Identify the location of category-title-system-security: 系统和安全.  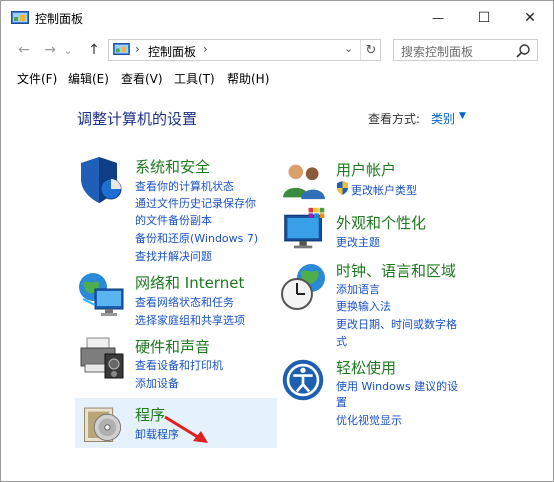
(172, 166).